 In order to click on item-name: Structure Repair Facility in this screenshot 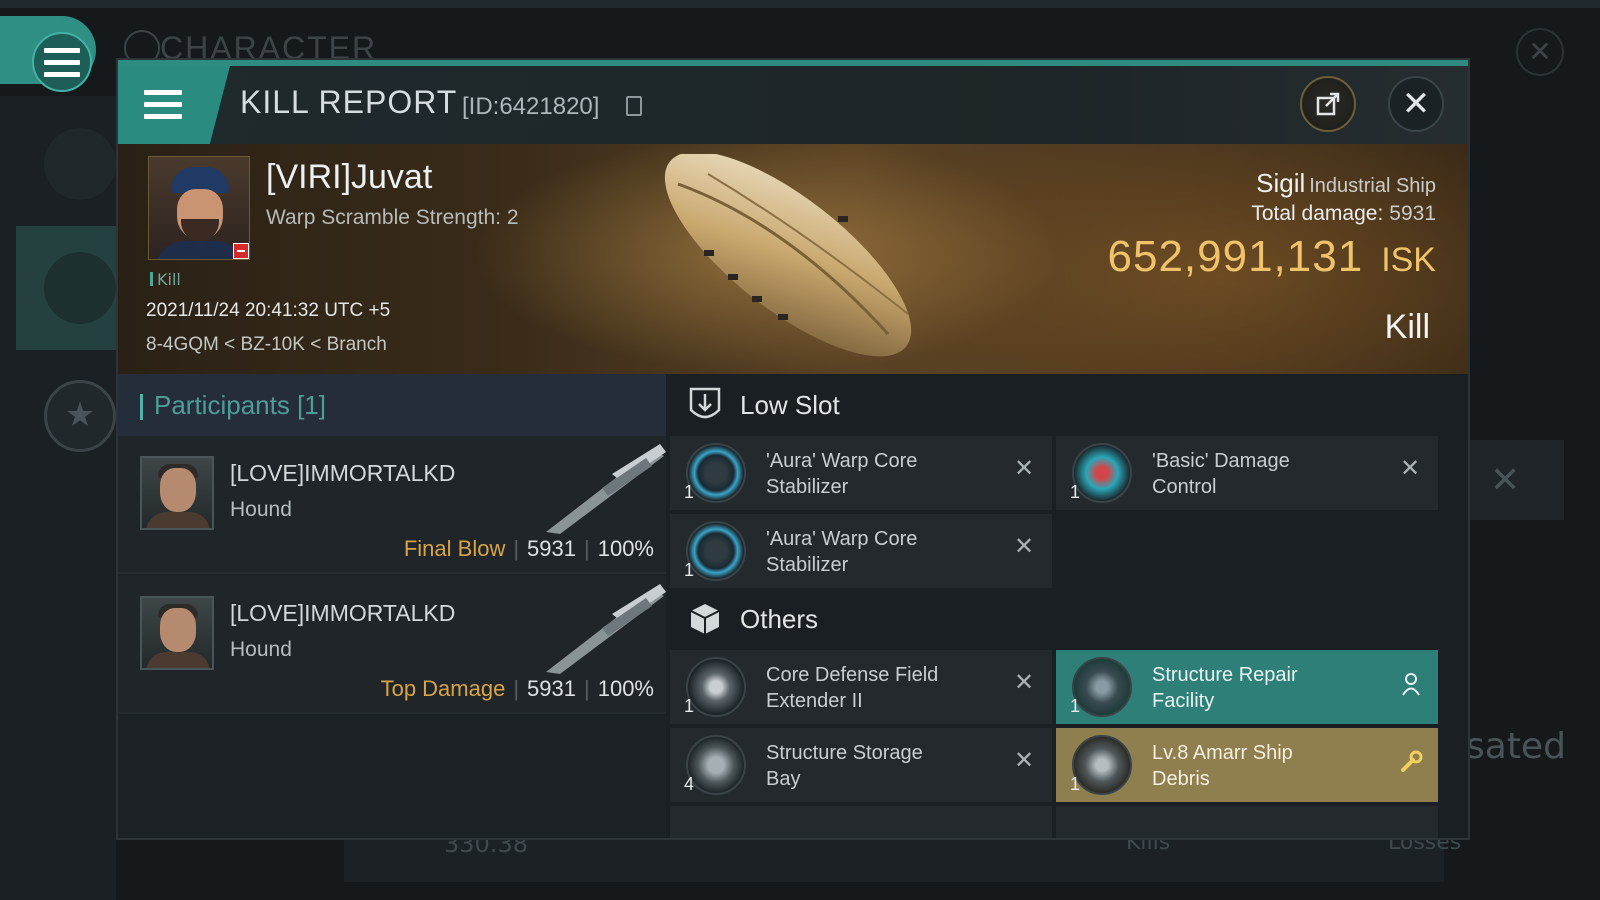, I will do `click(1225, 688)`.